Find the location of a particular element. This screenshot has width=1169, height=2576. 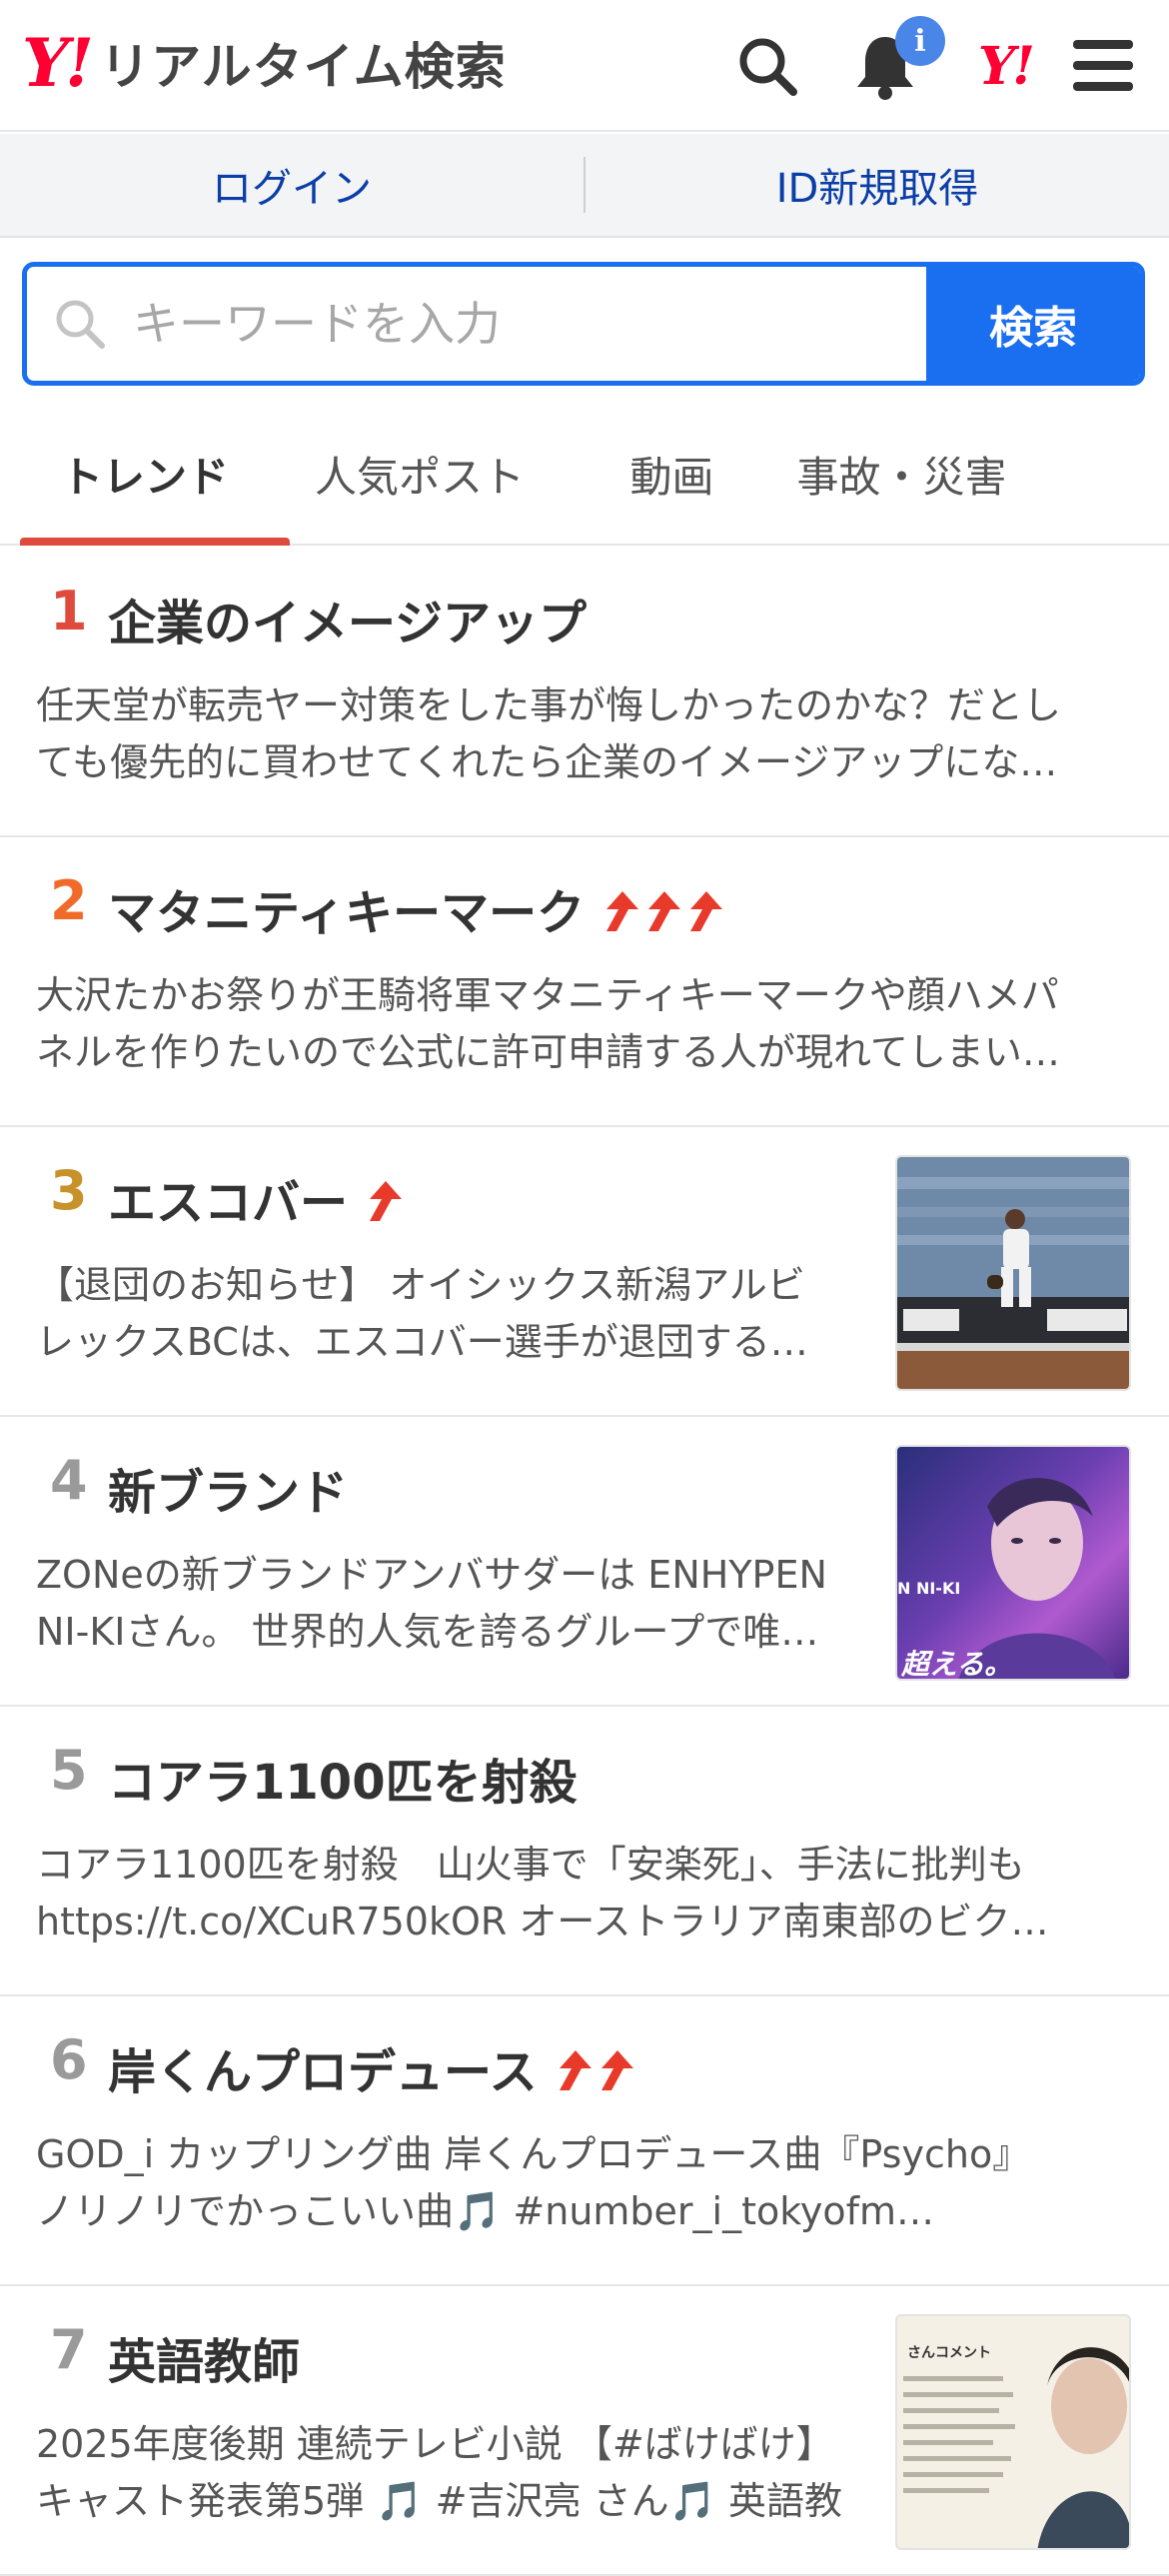

search-field-icon is located at coordinates (80, 324).